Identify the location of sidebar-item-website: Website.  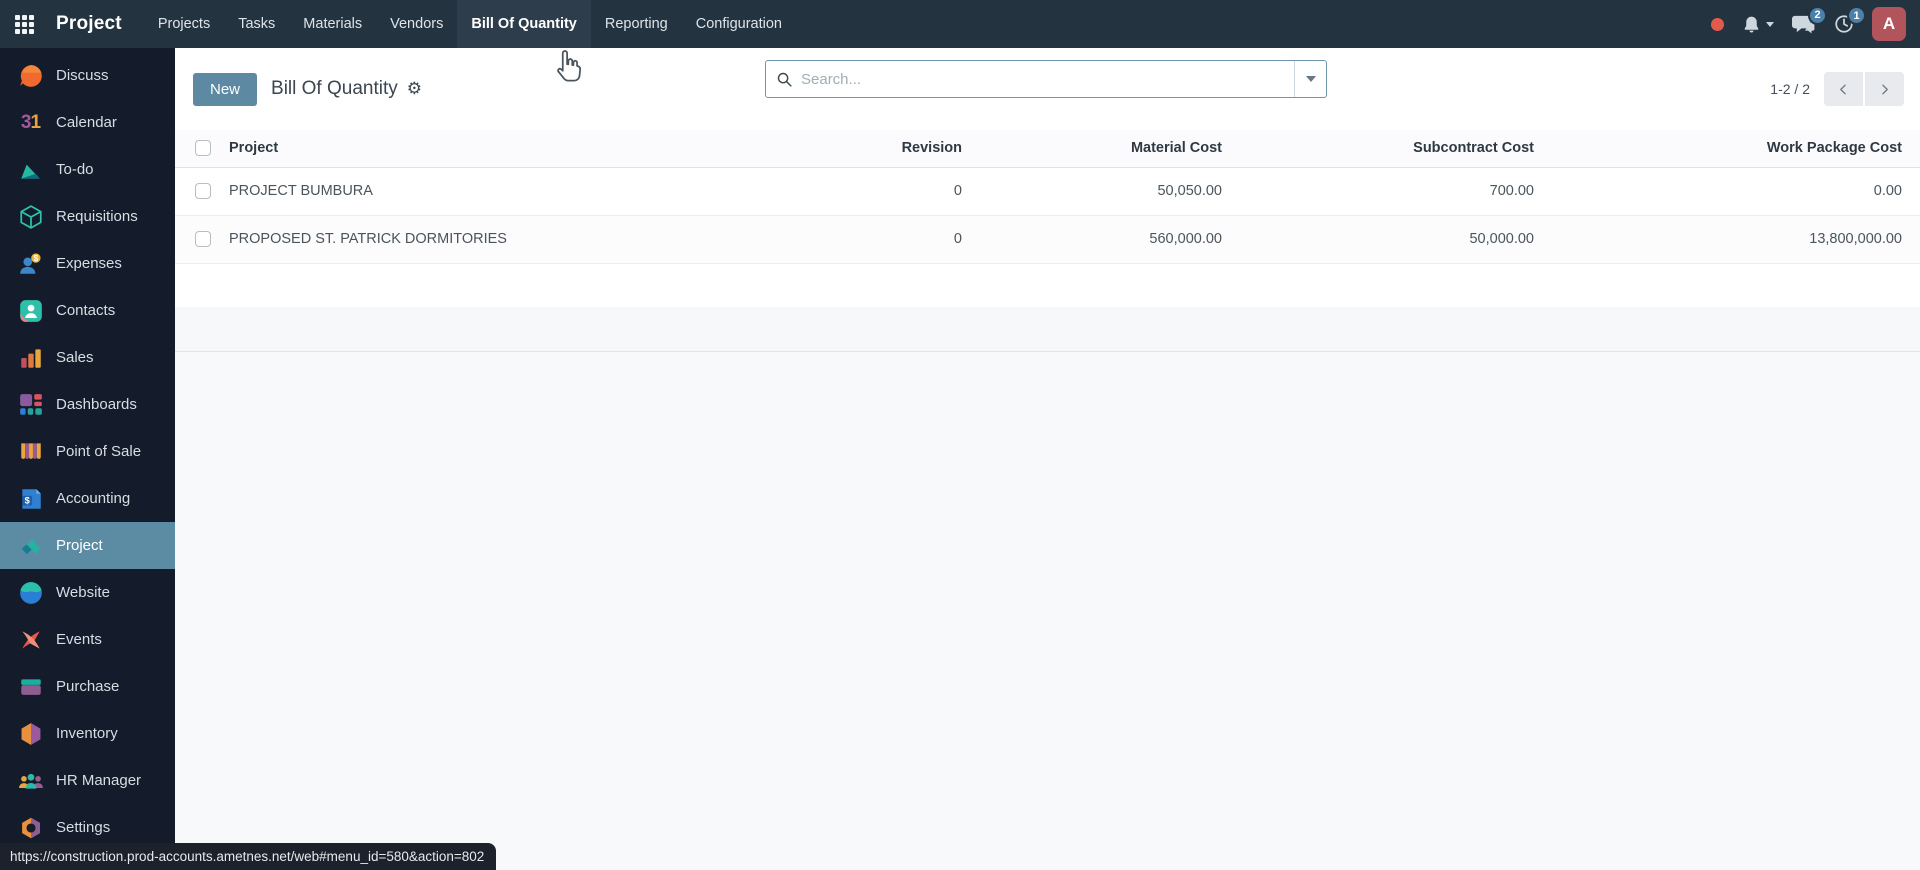
(87, 592).